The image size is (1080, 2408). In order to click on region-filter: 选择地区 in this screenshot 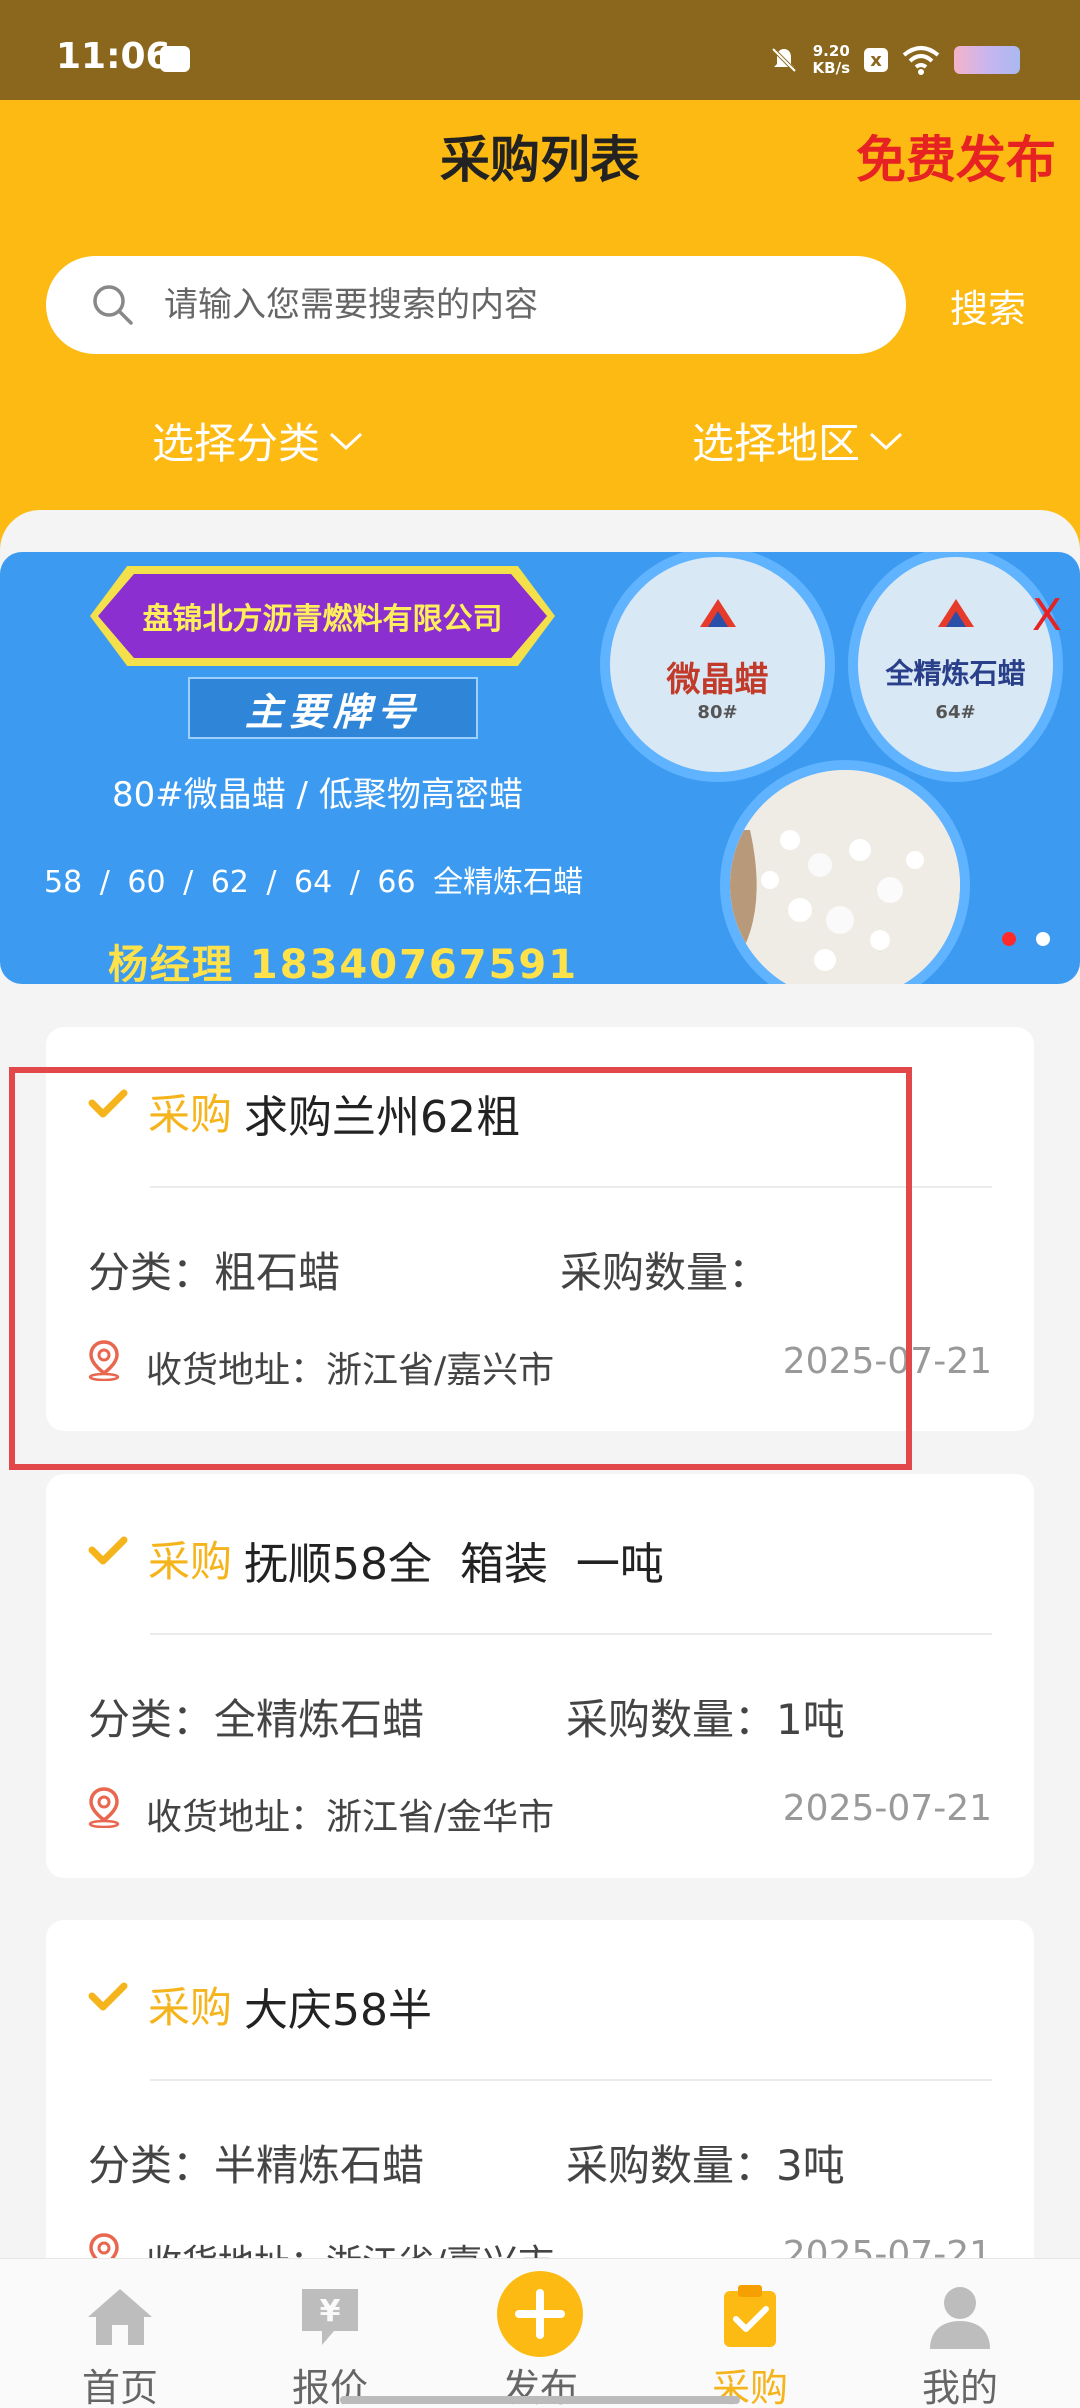, I will do `click(798, 440)`.